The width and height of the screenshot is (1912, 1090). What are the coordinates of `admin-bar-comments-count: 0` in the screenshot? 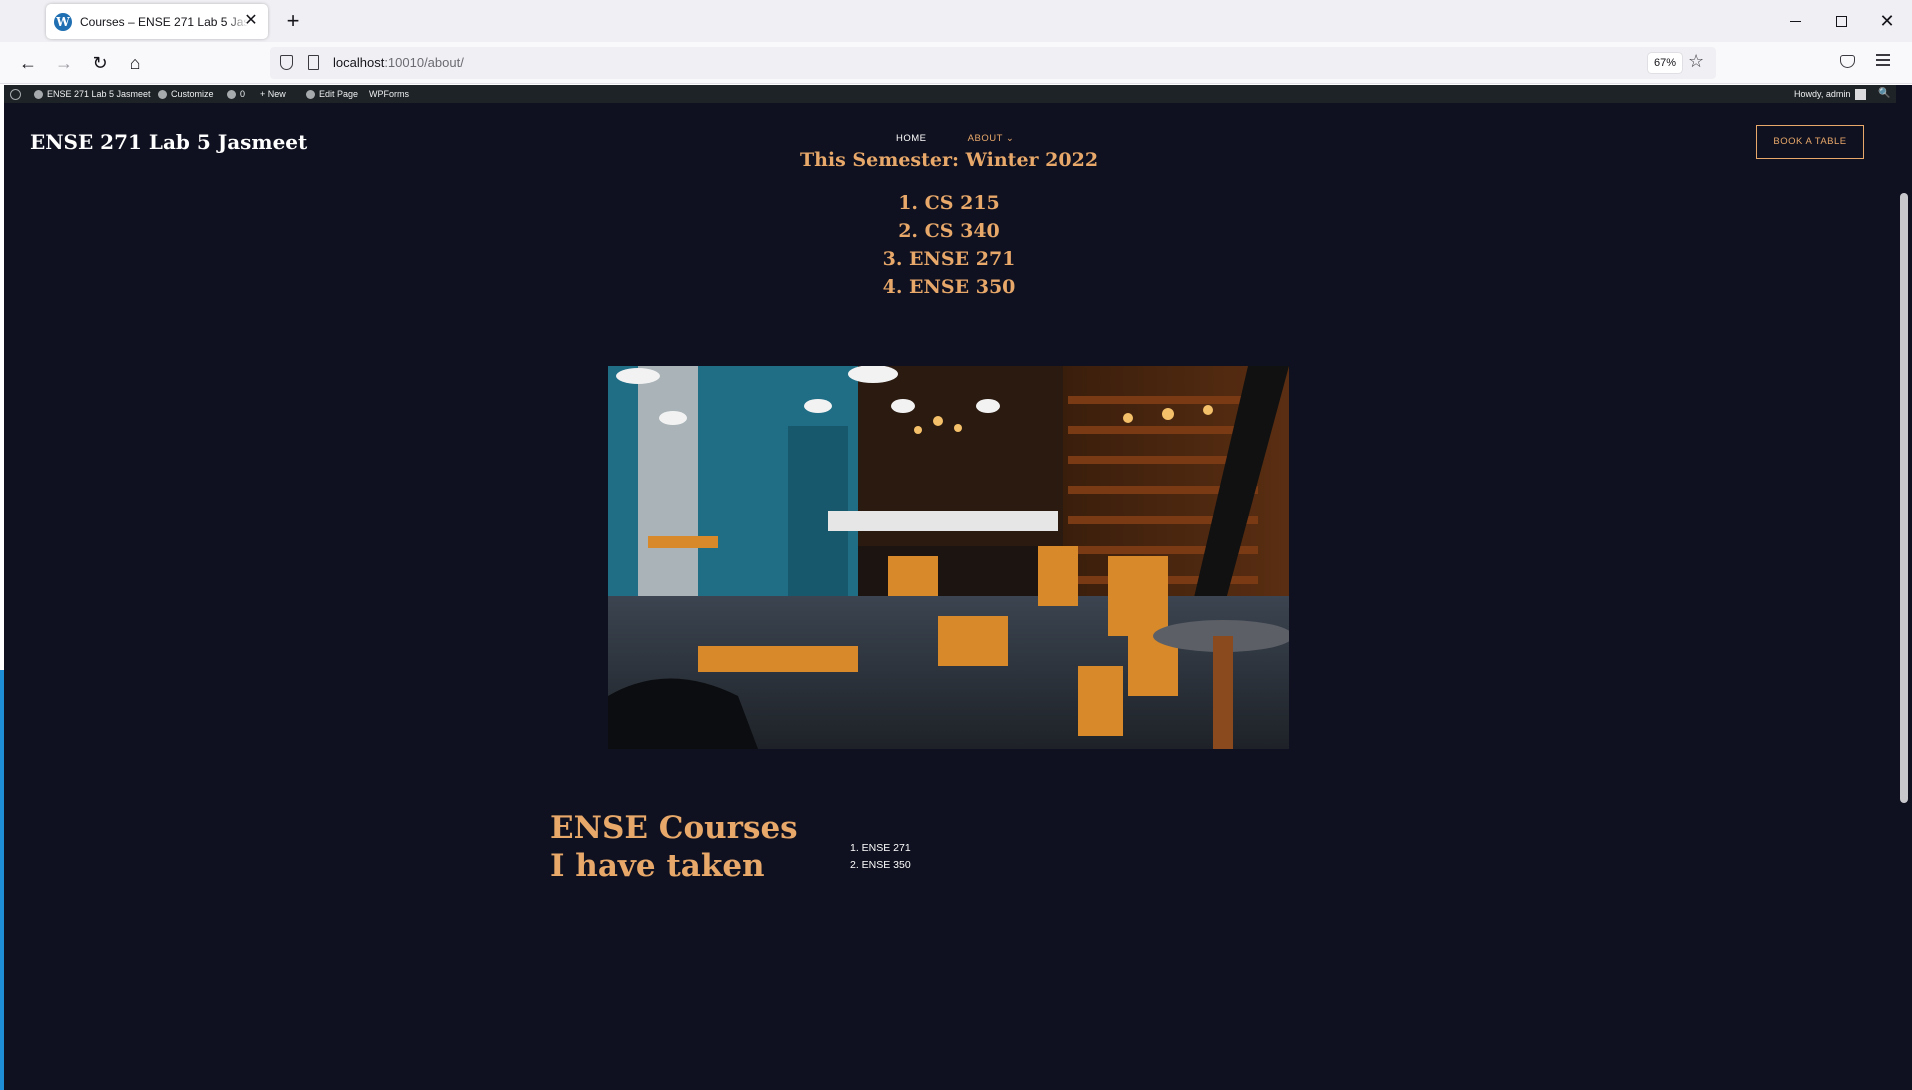 It's located at (243, 94).